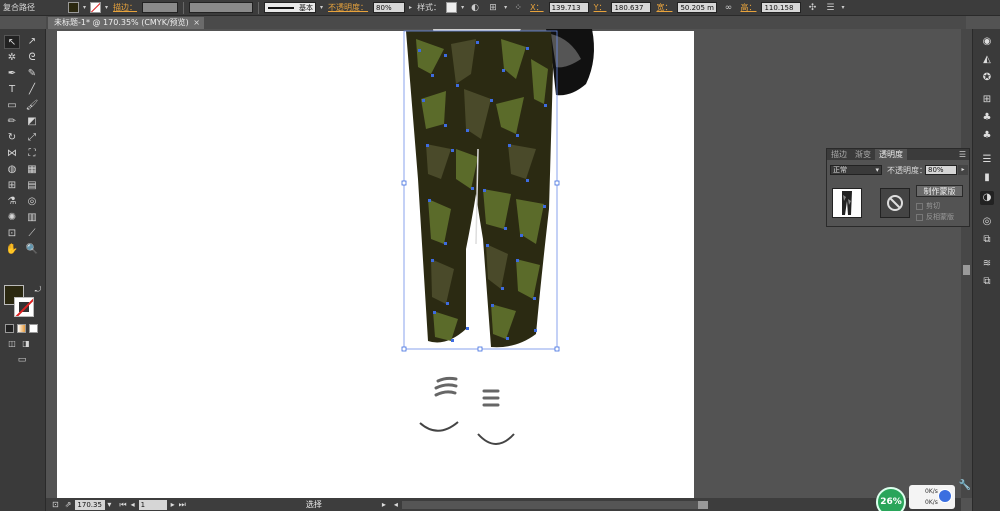 This screenshot has width=1000, height=511. Describe the element at coordinates (12, 42) in the screenshot. I see `selection-tool-icon: ↖` at that location.